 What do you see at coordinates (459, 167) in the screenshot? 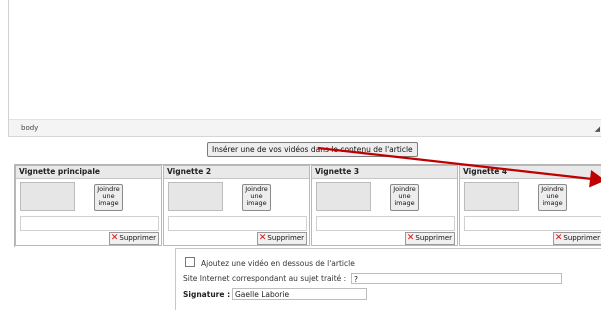
I see `annotation-arrow-icon` at bounding box center [459, 167].